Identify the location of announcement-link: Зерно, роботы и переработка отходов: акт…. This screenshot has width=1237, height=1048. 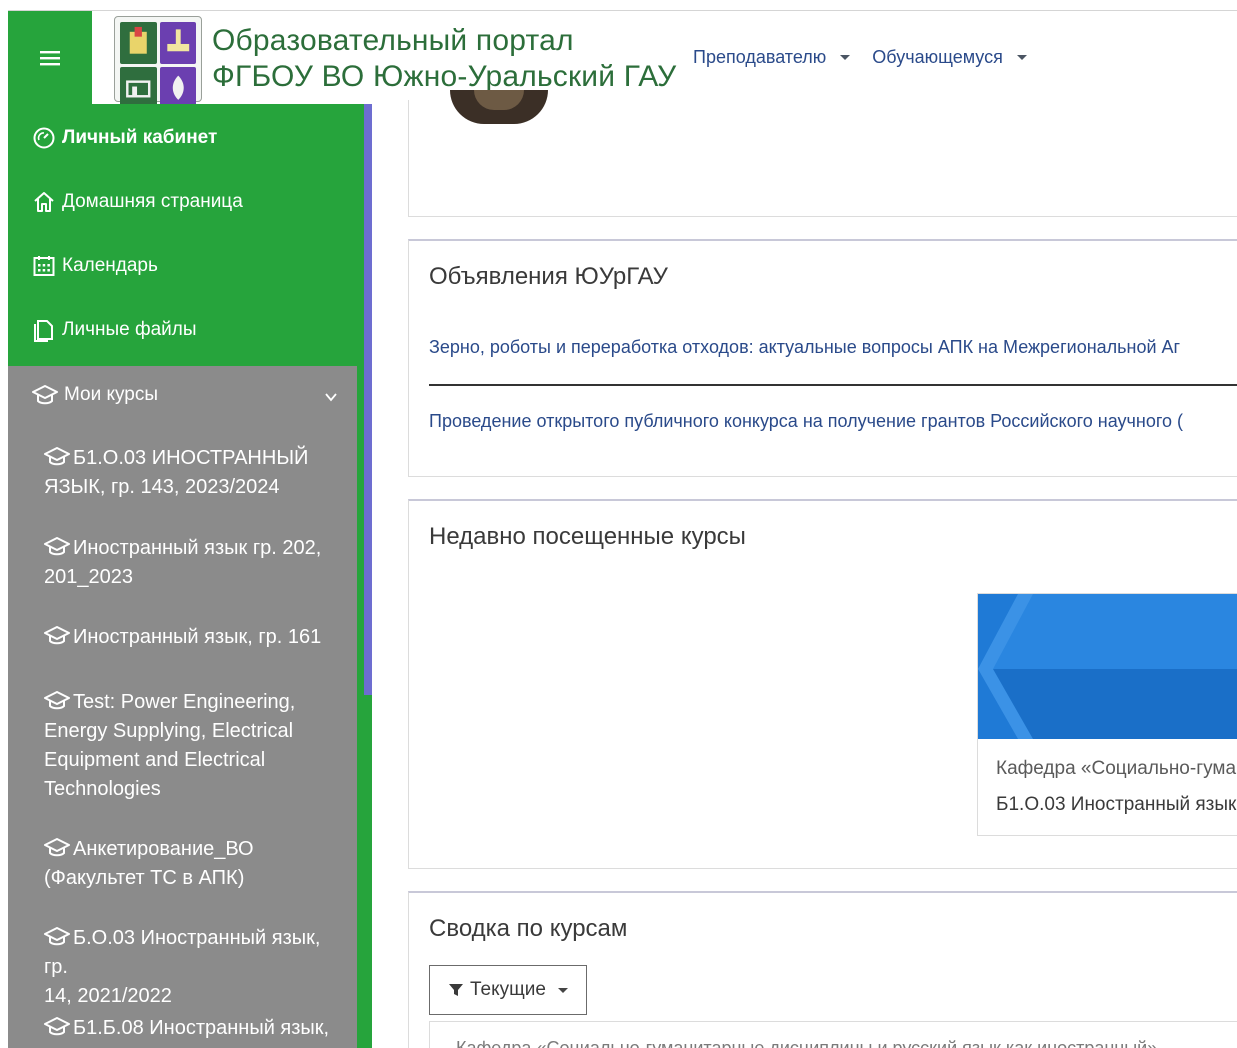
(804, 347).